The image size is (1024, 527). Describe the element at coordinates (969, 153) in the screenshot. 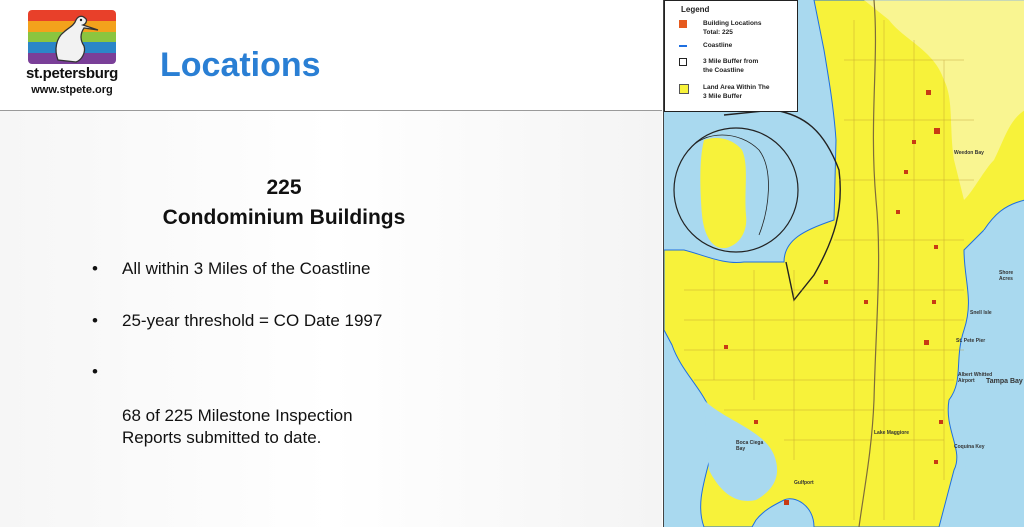

I see `place-label: Weedon Bay` at that location.